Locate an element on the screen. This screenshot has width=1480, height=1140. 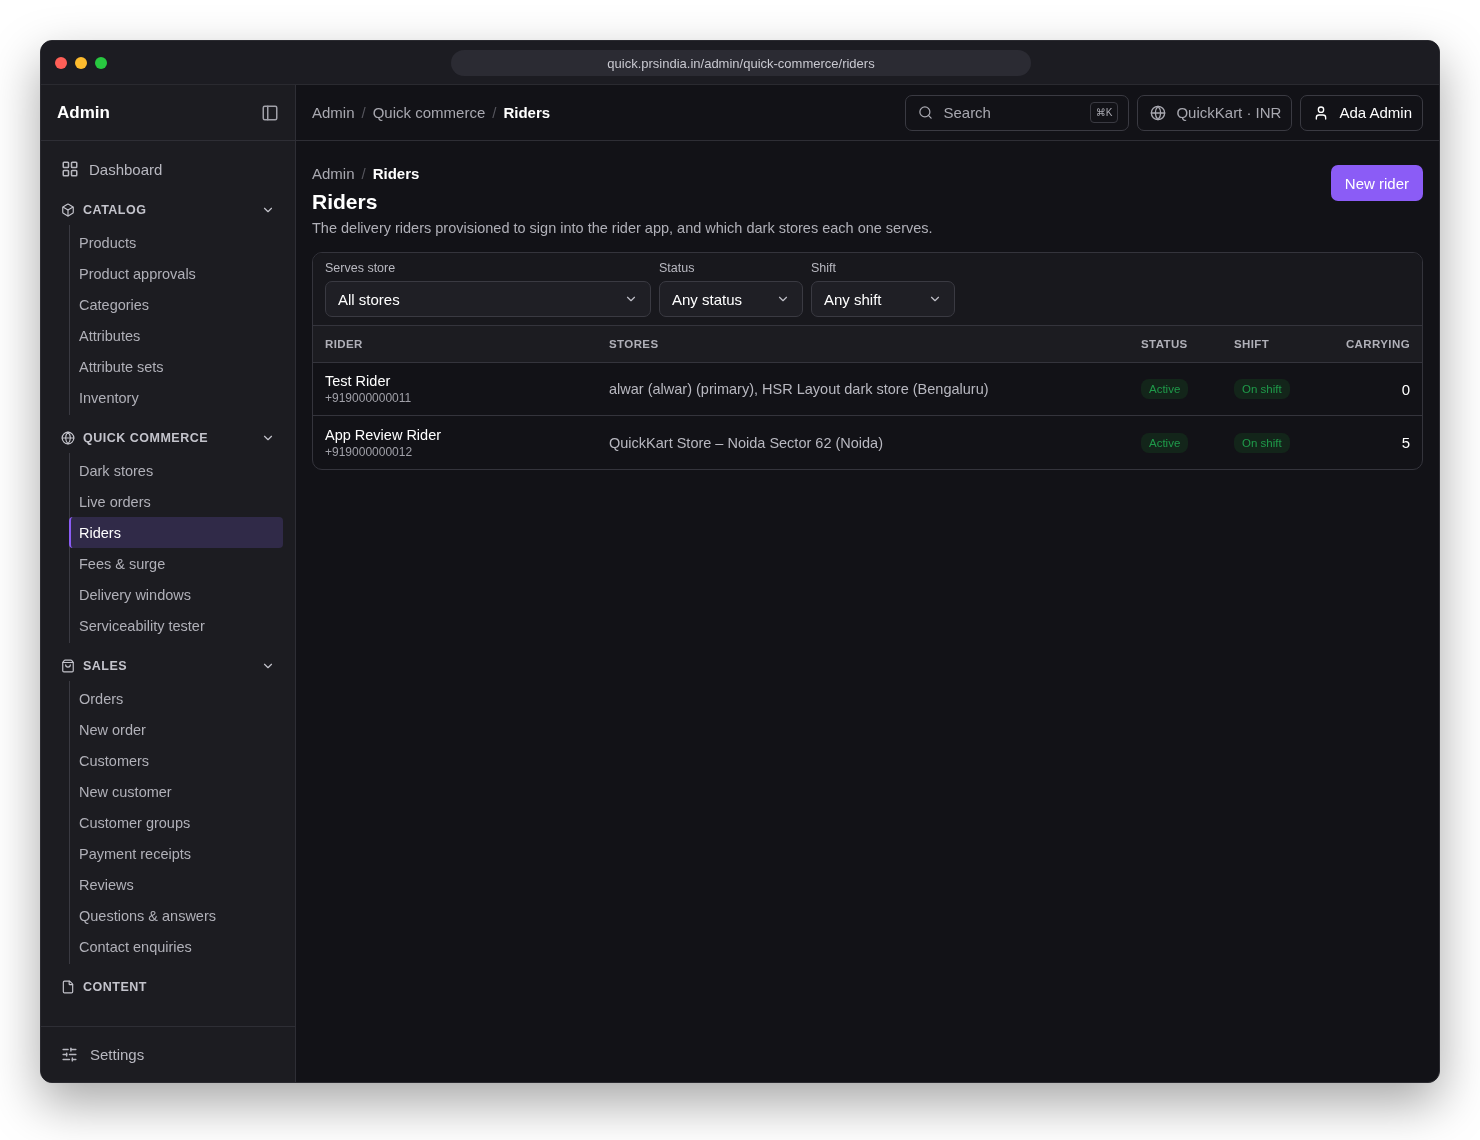
page-description: The delivery riders provisioned to sign into the rider app, and which dark stores each one serves. is located at coordinates (623, 228).